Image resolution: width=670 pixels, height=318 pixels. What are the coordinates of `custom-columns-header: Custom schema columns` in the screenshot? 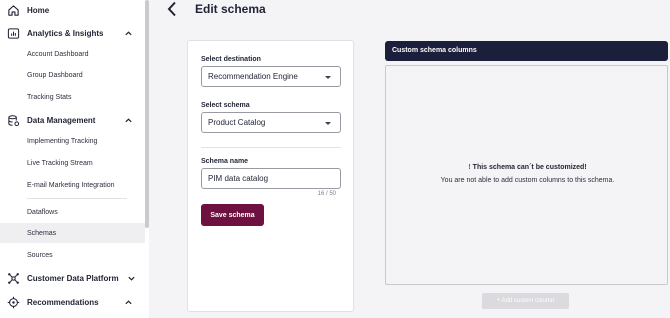 It's located at (526, 51).